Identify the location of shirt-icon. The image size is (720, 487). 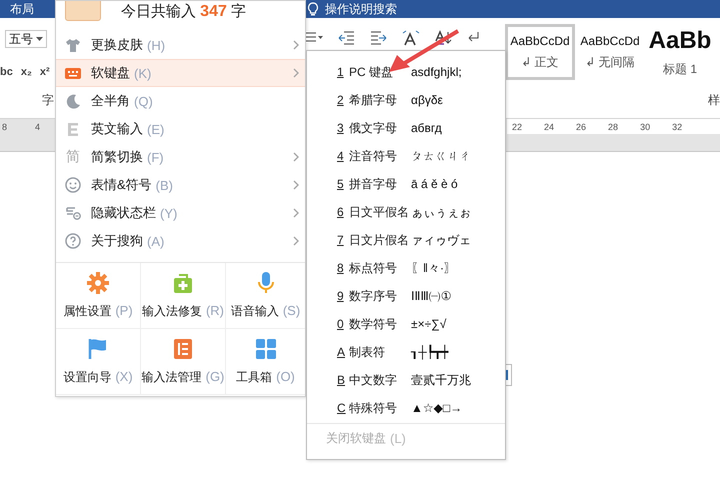
(73, 45).